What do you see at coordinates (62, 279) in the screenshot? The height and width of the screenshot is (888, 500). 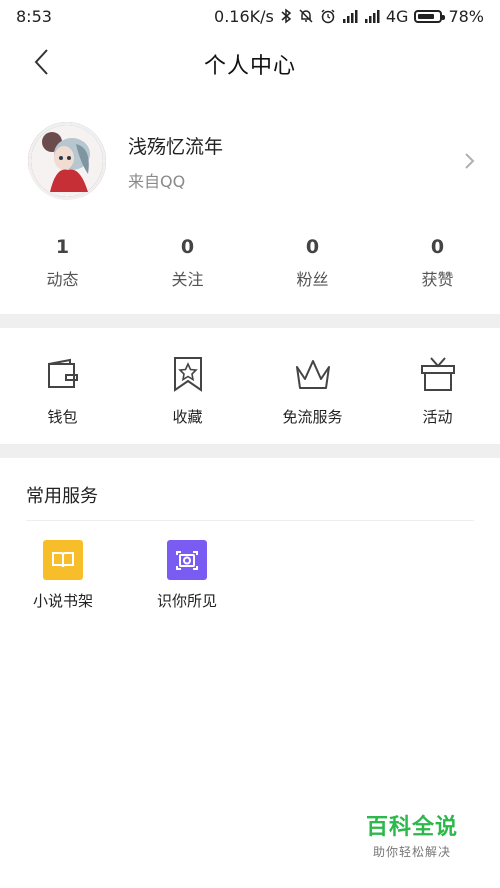 I see `stat-label: 动态` at bounding box center [62, 279].